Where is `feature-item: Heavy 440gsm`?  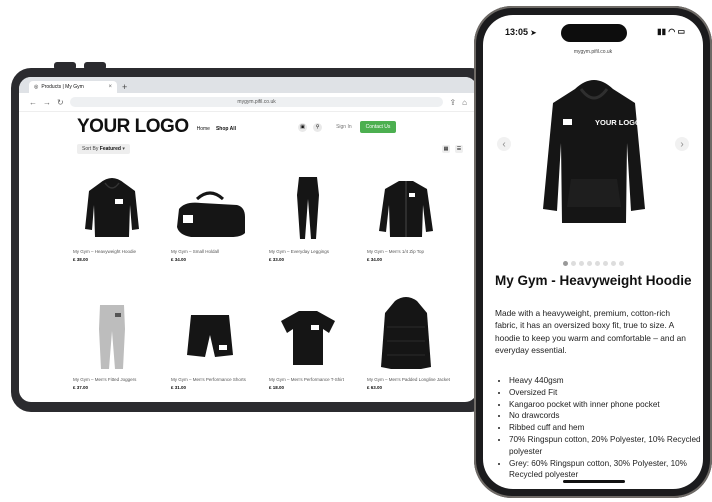 feature-item: Heavy 440gsm is located at coordinates (606, 381).